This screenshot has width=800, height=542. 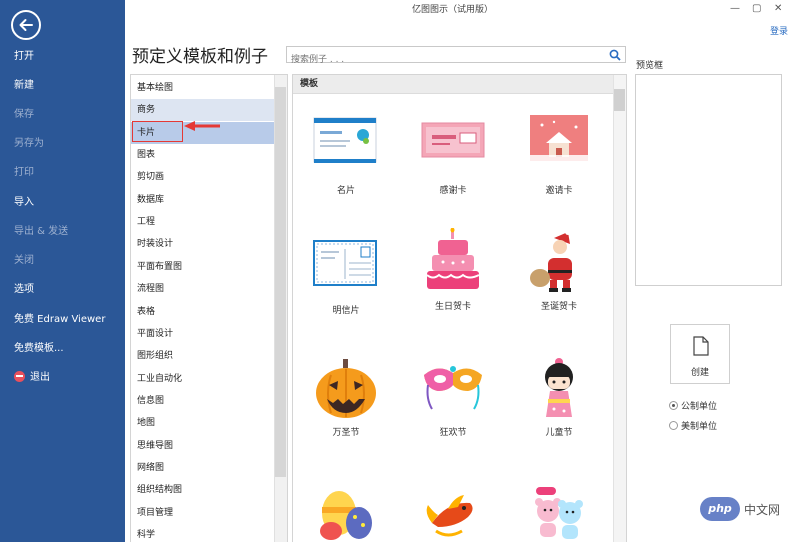 I want to click on template-label: 感谢卡, so click(x=453, y=191).